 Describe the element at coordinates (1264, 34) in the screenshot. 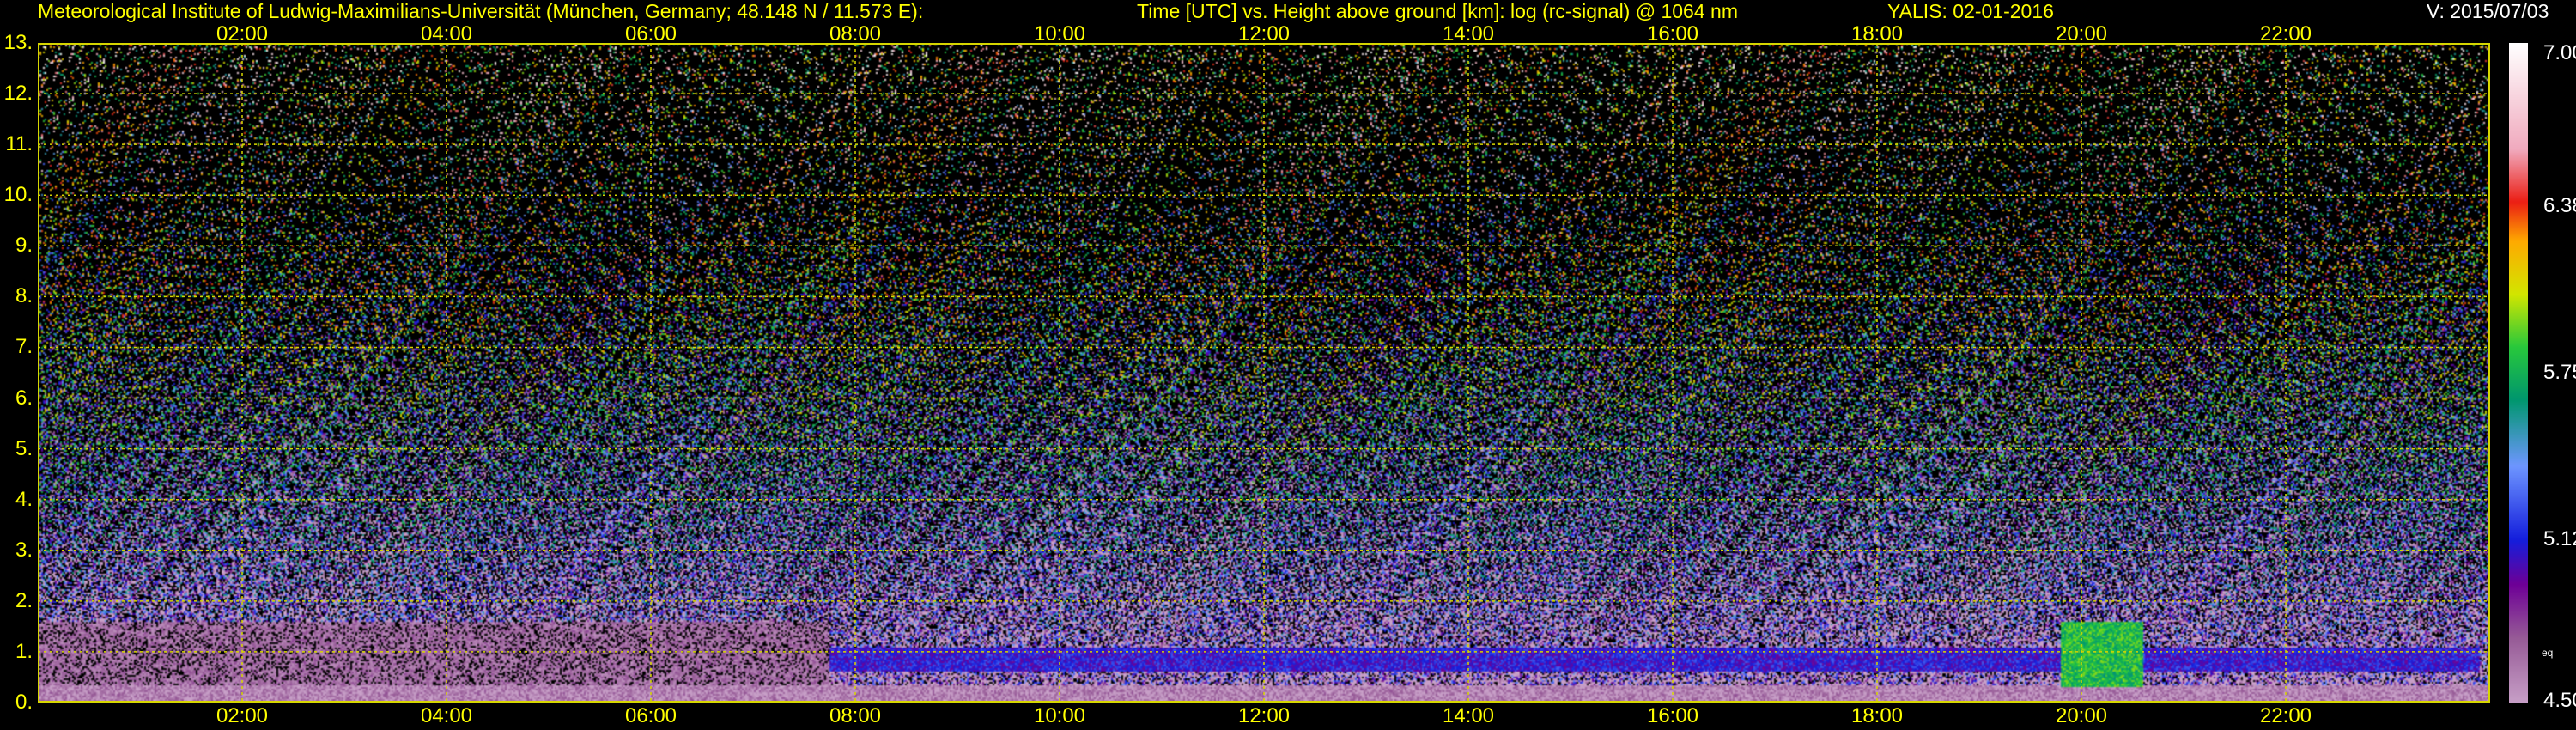

I see `x-tick-label-top: 12:00` at that location.